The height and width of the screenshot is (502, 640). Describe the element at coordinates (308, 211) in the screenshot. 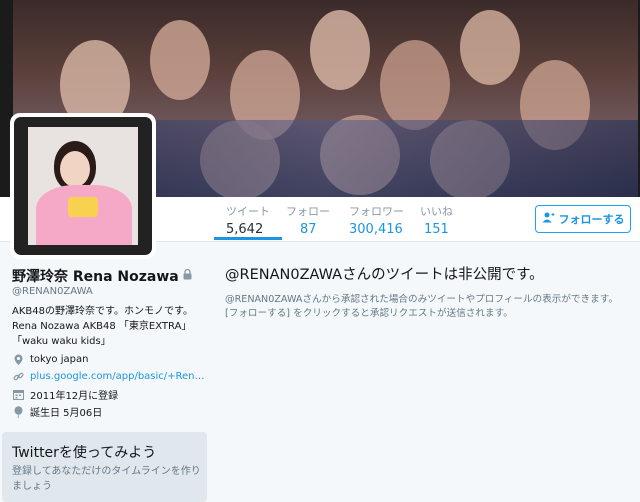

I see `stat-label: フォロー` at that location.